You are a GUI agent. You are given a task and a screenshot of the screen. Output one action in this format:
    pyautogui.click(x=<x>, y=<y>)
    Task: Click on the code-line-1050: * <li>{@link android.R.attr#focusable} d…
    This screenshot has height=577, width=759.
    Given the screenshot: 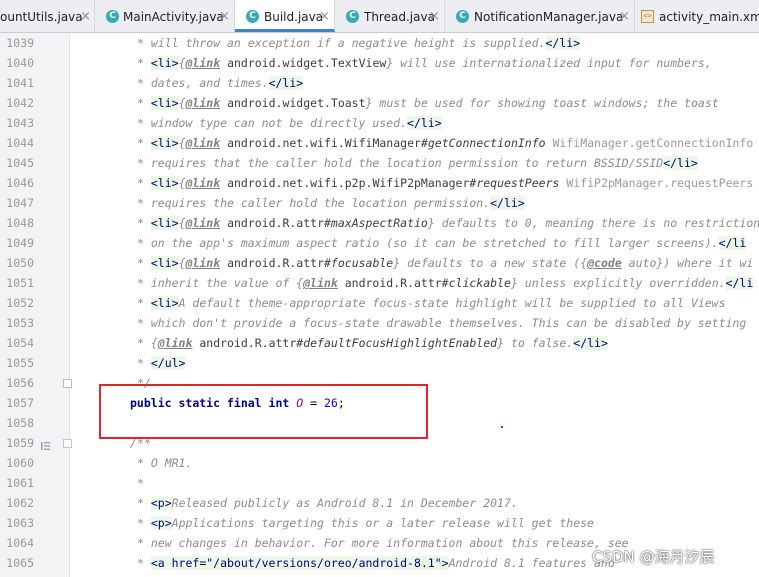 What is the action you would take?
    pyautogui.click(x=445, y=263)
    